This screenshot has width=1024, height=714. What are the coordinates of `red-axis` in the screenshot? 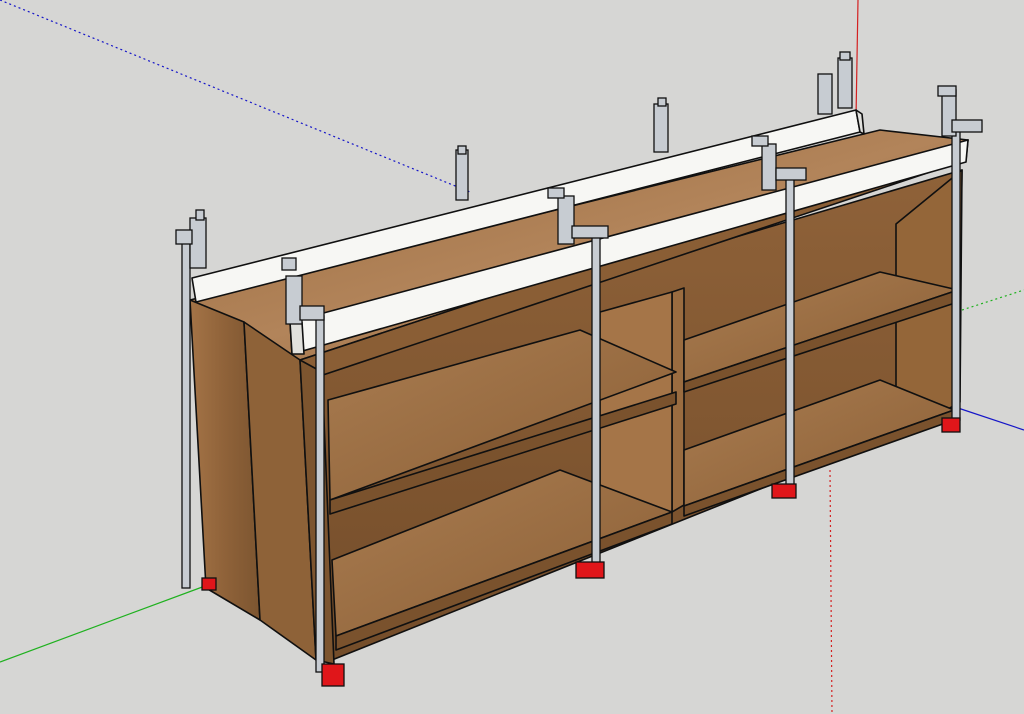 It's located at (857, 59).